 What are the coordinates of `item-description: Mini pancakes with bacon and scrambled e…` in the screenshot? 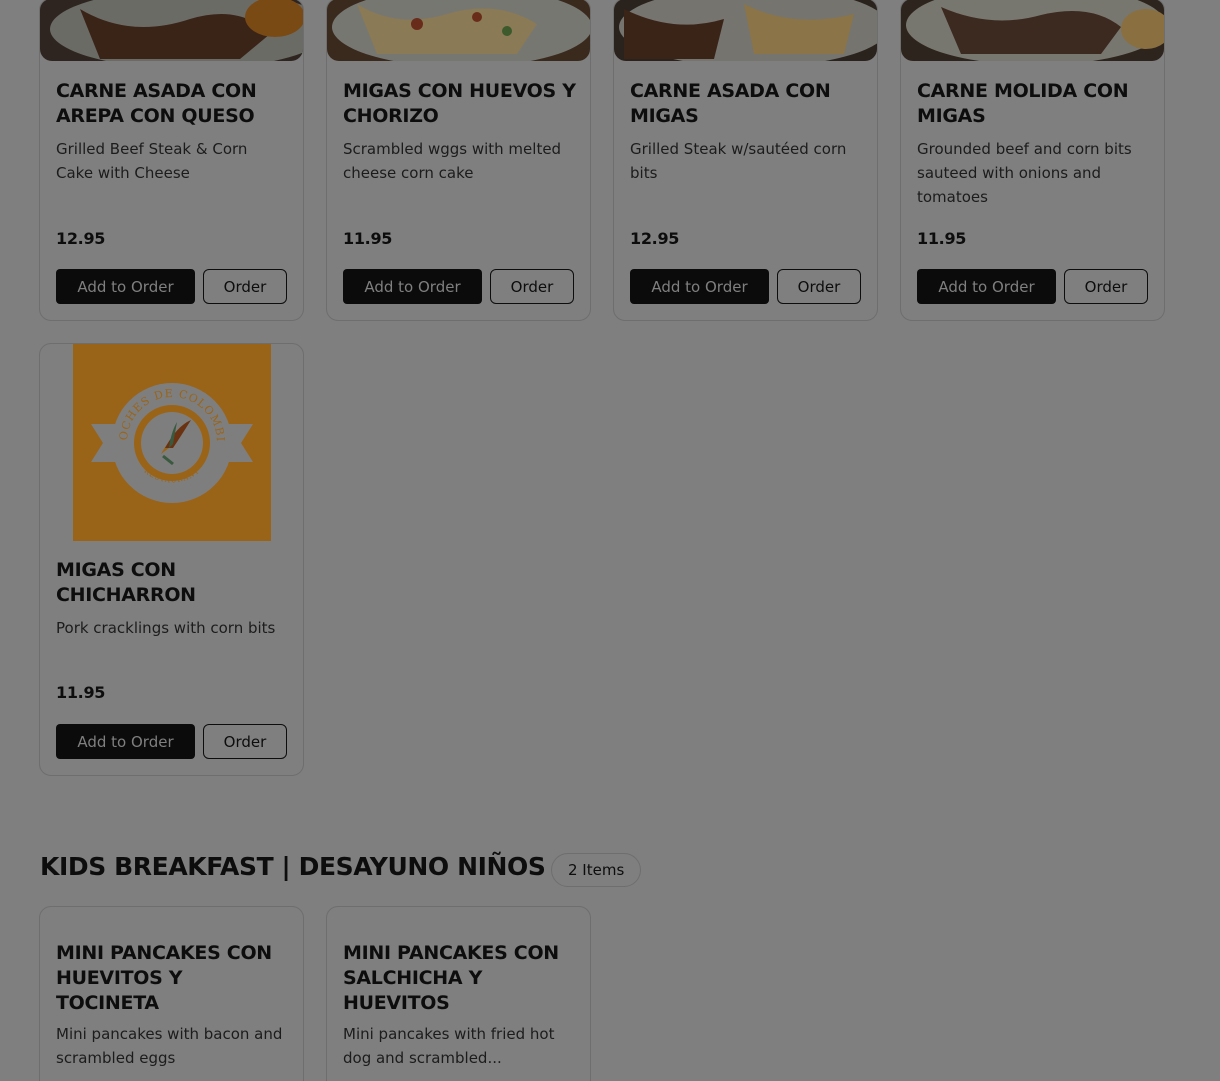 It's located at (169, 1046).